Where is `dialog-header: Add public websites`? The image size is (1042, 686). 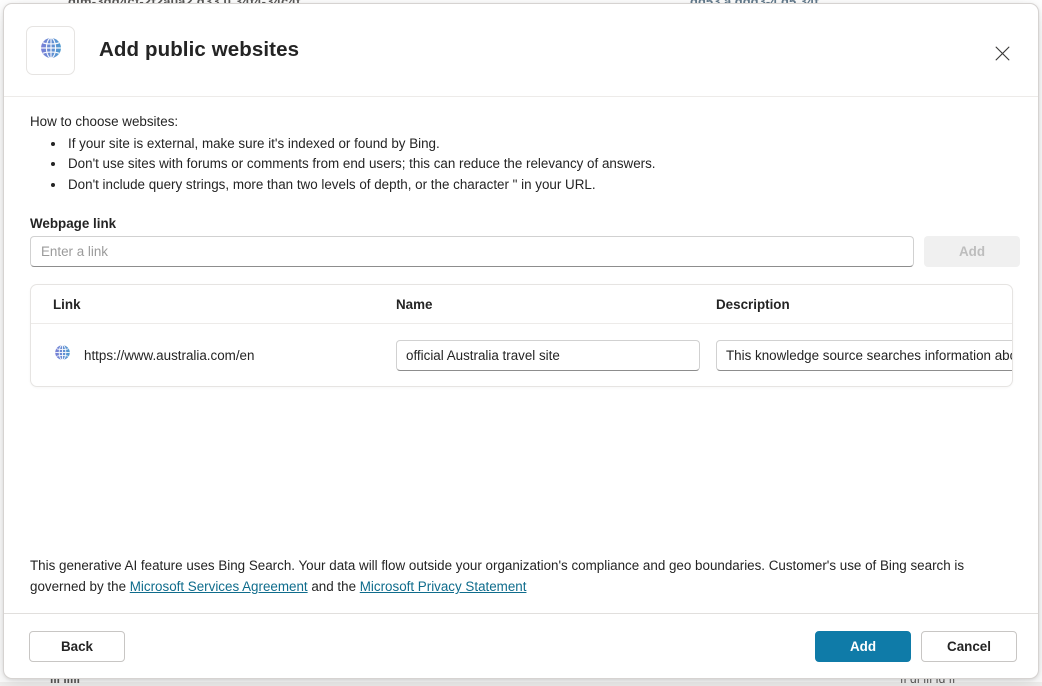 dialog-header: Add public websites is located at coordinates (521, 50).